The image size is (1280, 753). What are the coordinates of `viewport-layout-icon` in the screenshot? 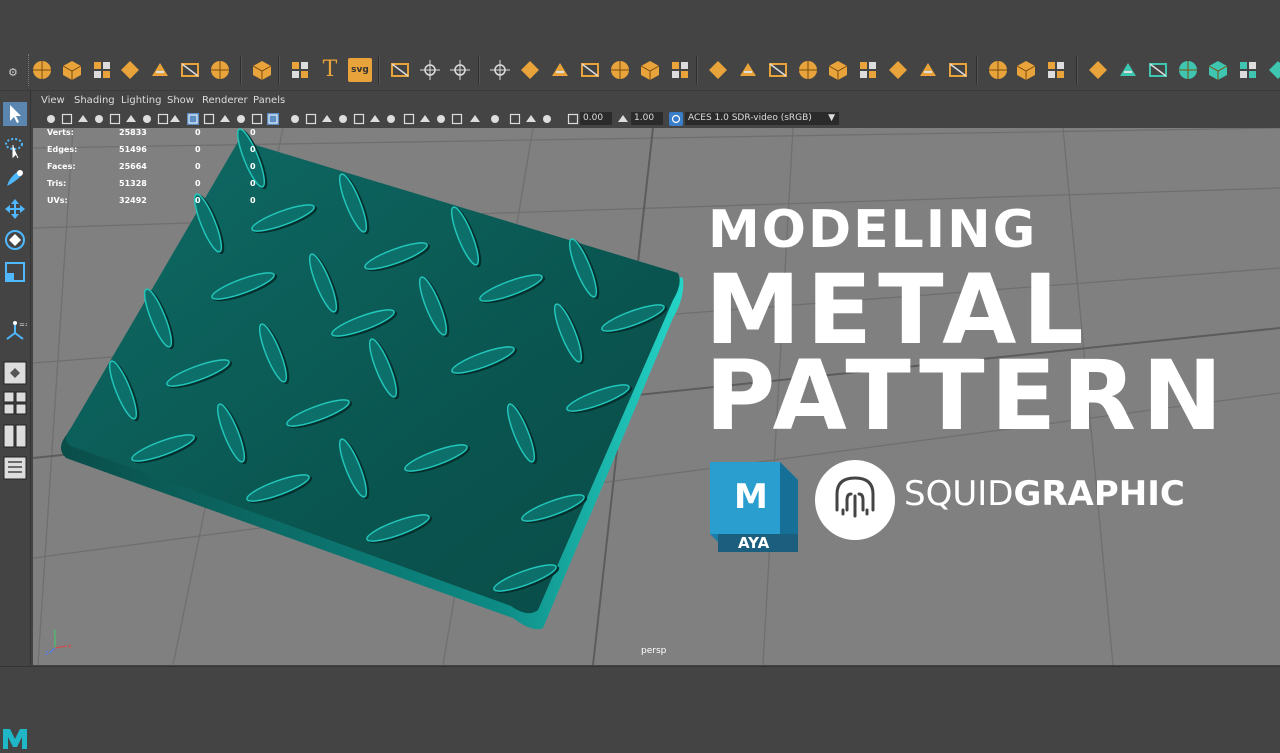 It's located at (475, 119).